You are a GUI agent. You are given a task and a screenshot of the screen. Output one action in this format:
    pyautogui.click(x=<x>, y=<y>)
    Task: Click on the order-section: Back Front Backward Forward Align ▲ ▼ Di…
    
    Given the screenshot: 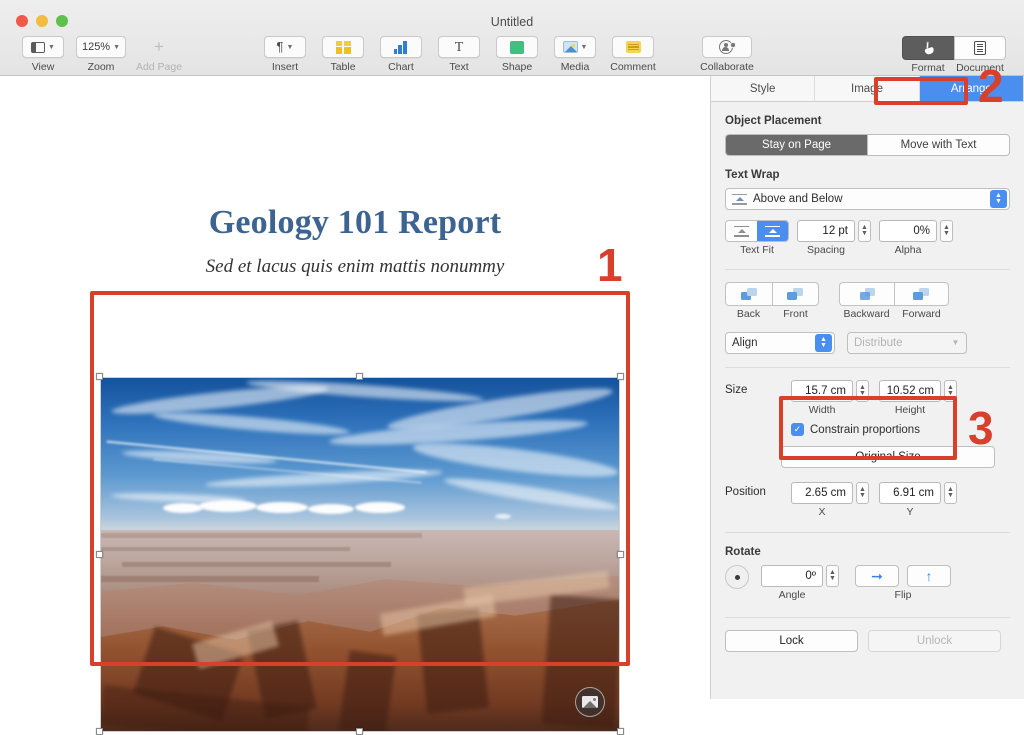 What is the action you would take?
    pyautogui.click(x=867, y=318)
    